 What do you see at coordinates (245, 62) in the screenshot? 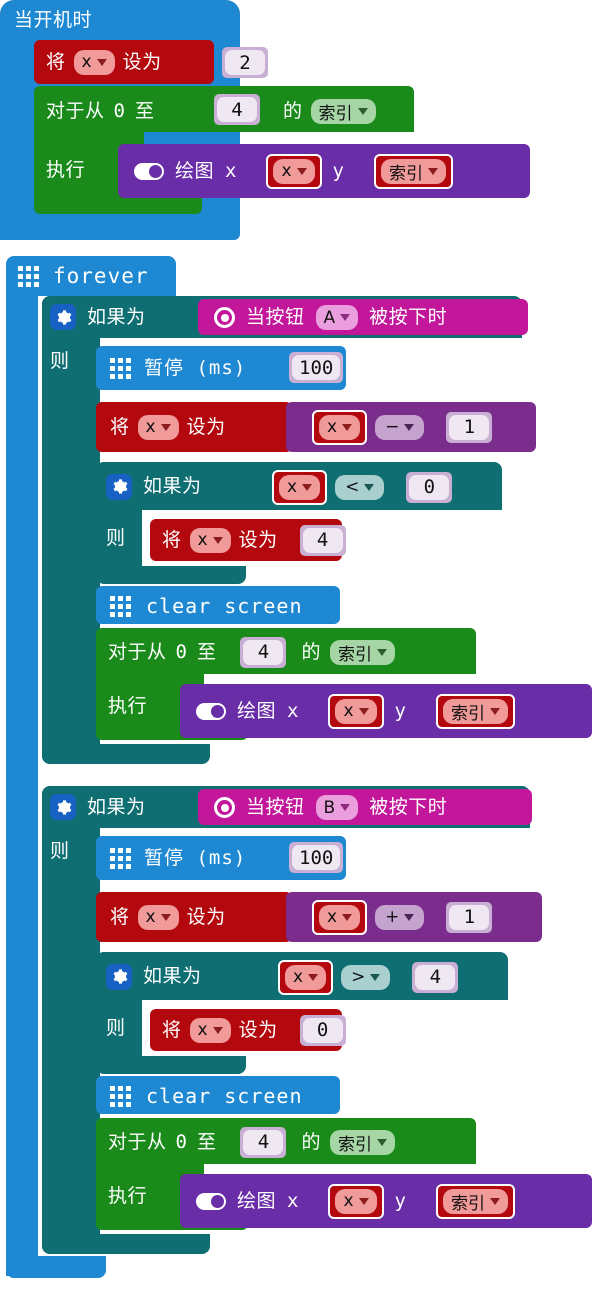
I see `number-slot: 2` at bounding box center [245, 62].